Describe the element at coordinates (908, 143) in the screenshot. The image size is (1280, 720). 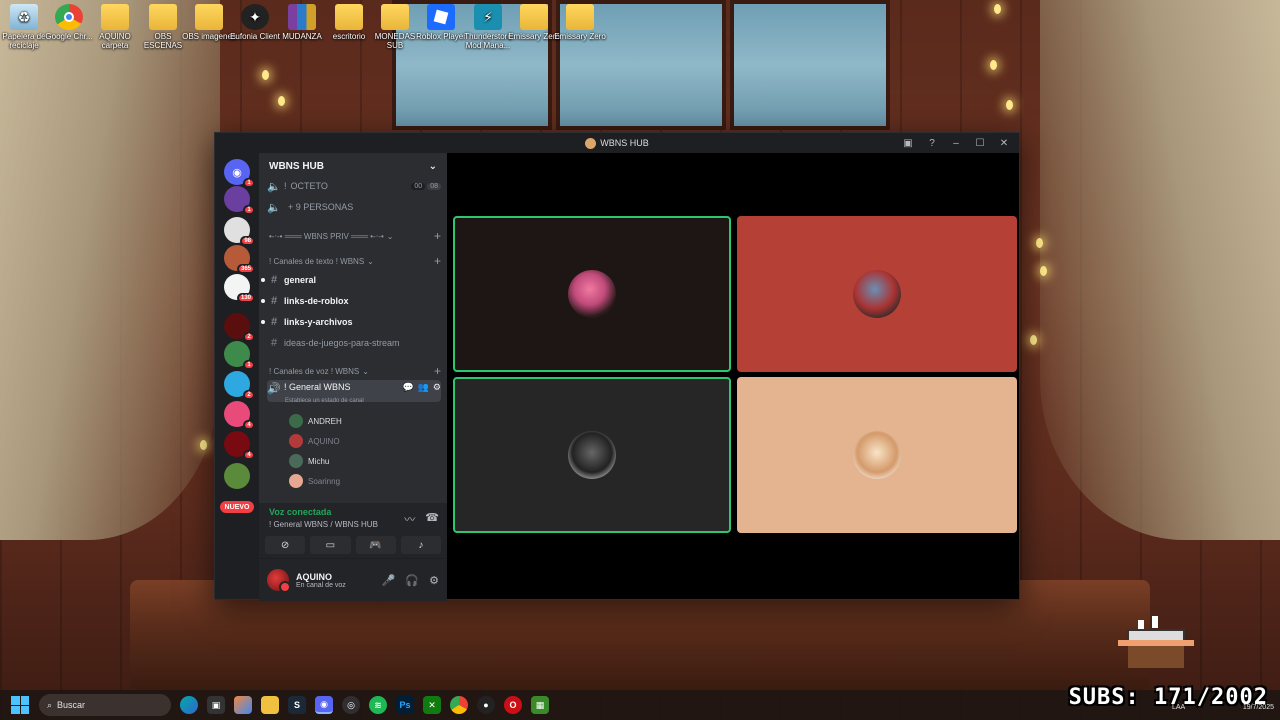
I see `inbox-icon: ▣` at that location.